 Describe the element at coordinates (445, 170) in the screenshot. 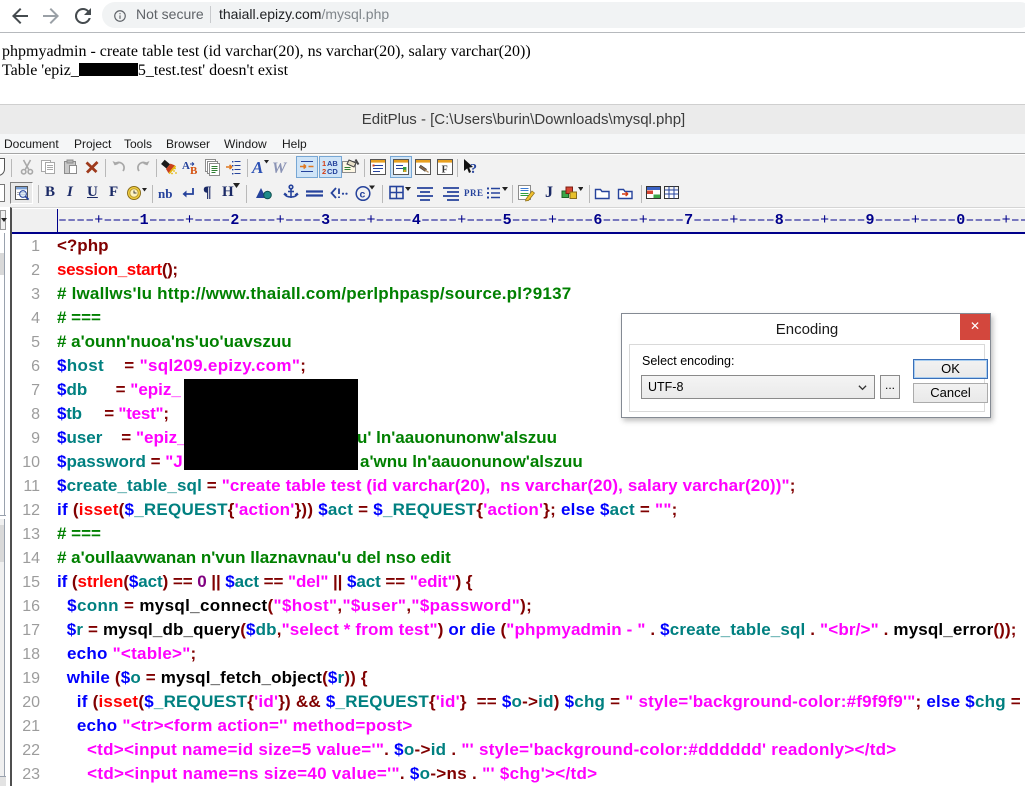

I see `svg-text: F` at that location.